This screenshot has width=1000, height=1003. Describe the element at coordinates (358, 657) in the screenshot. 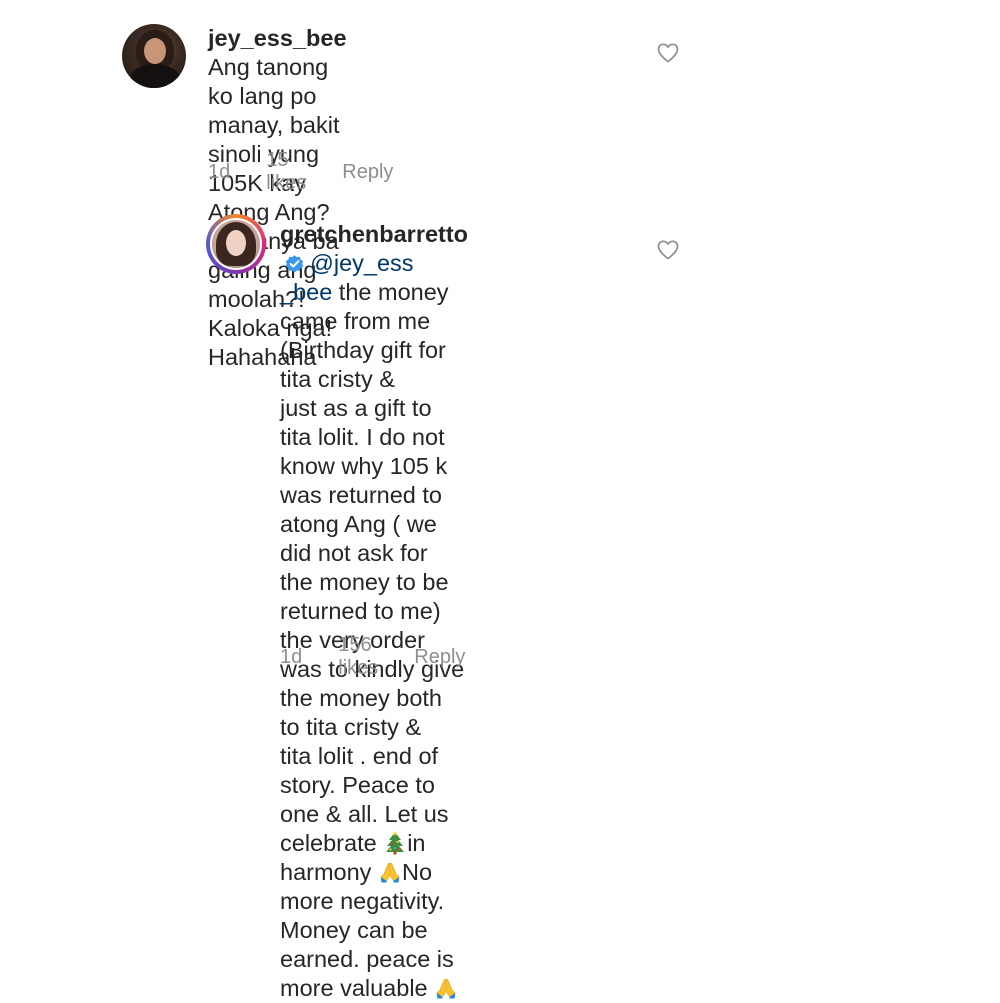

I see `likes-count: 156 likes` at that location.